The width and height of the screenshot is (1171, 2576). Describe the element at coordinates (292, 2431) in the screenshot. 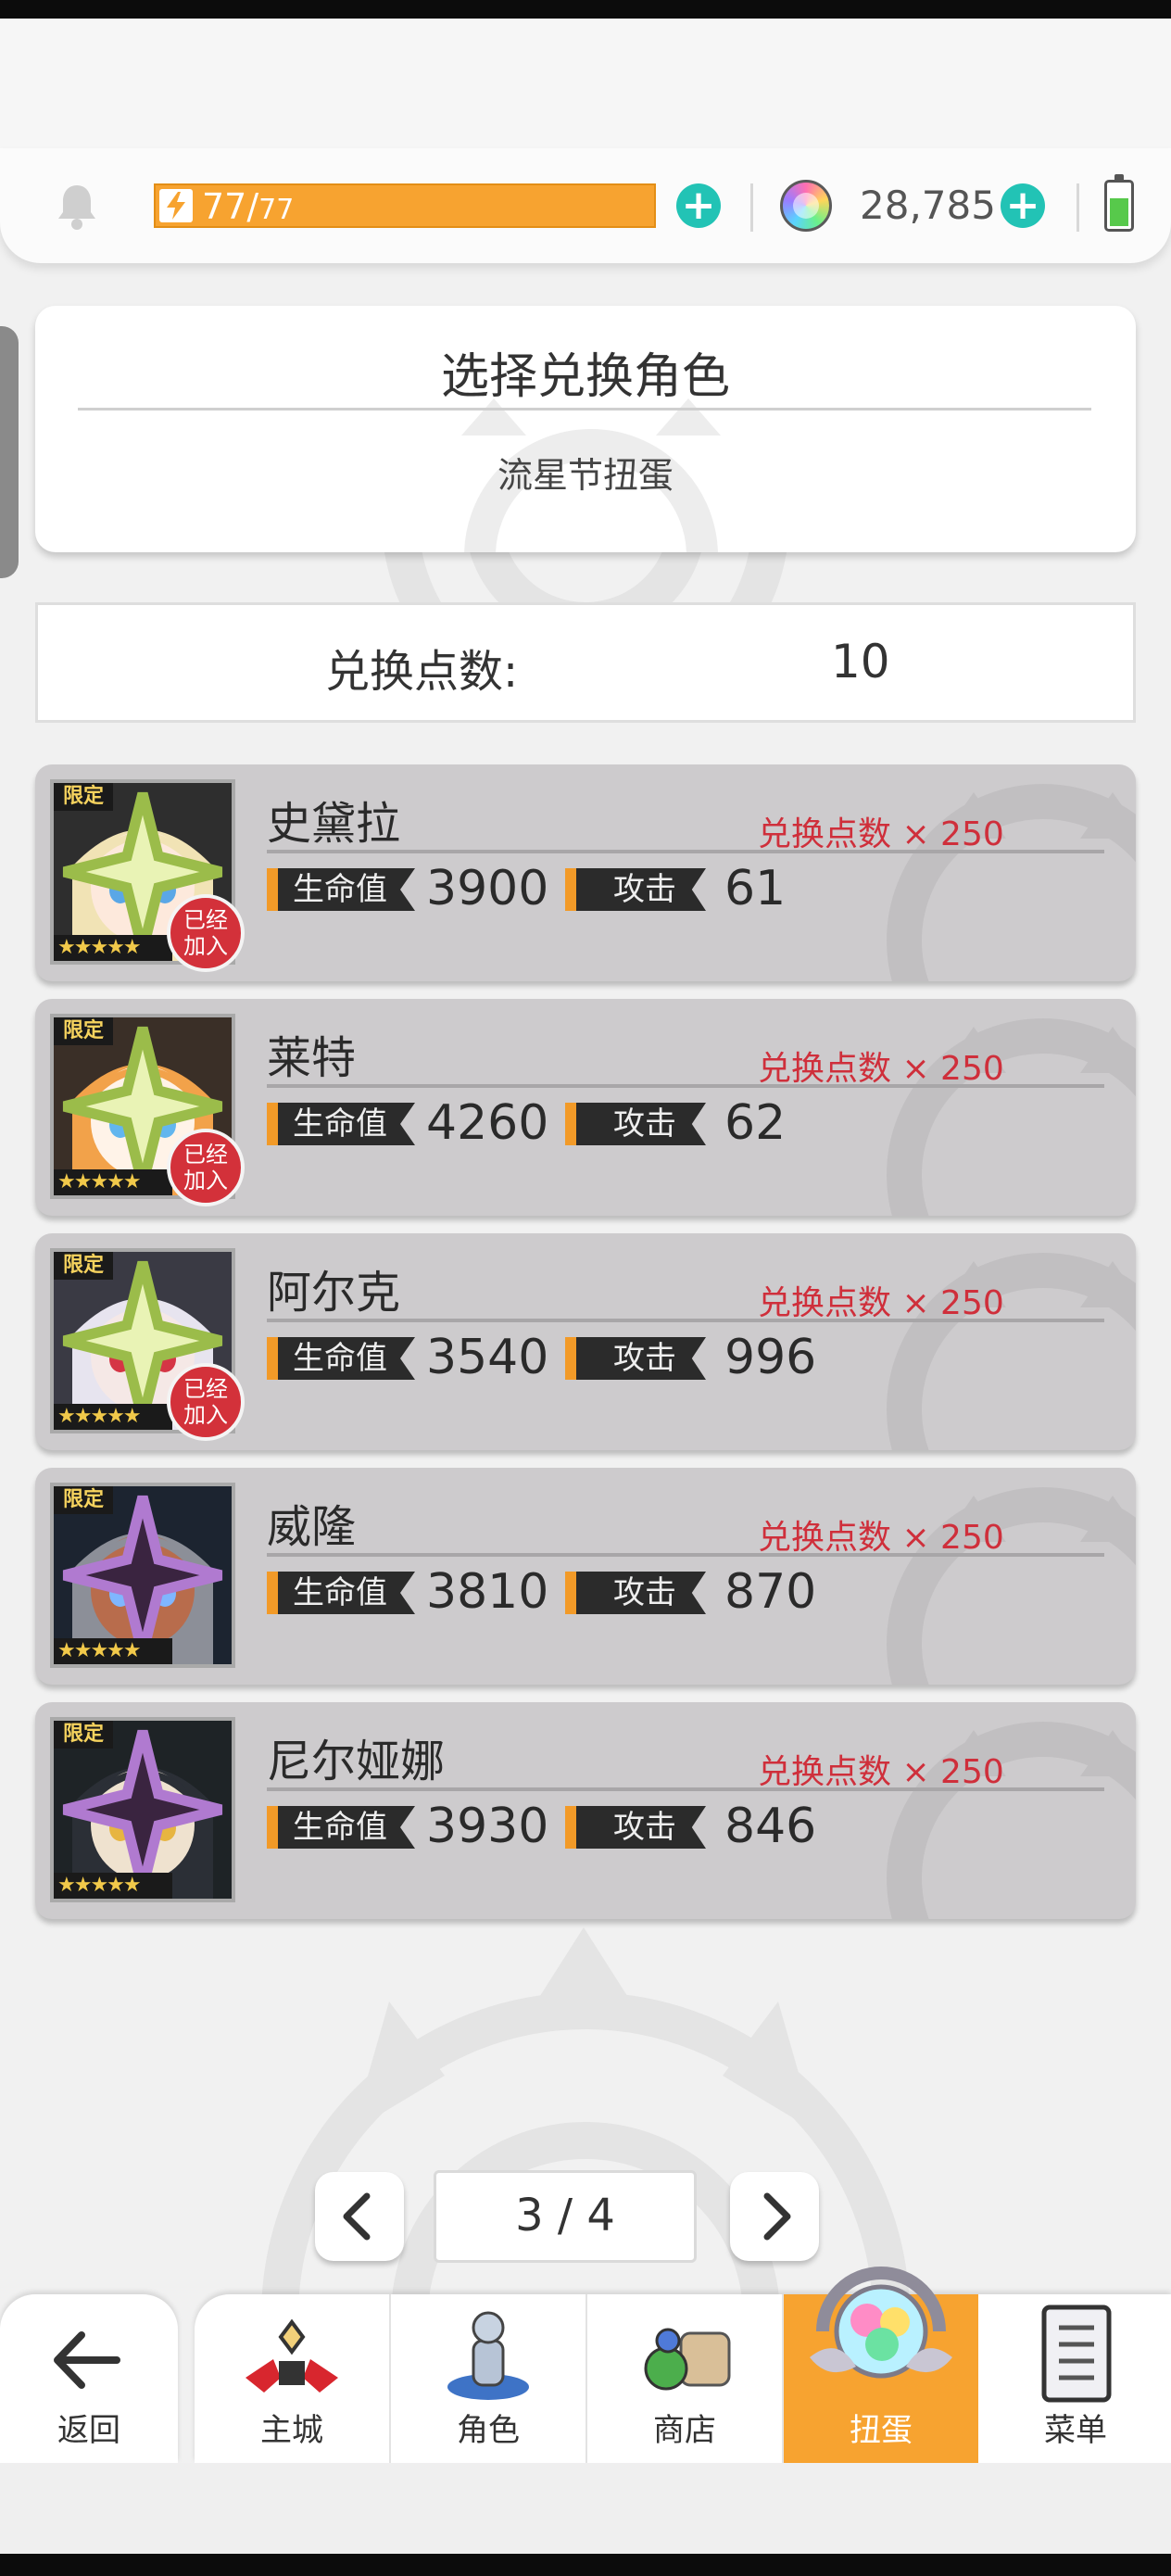

I see `nav-label: 主城` at that location.